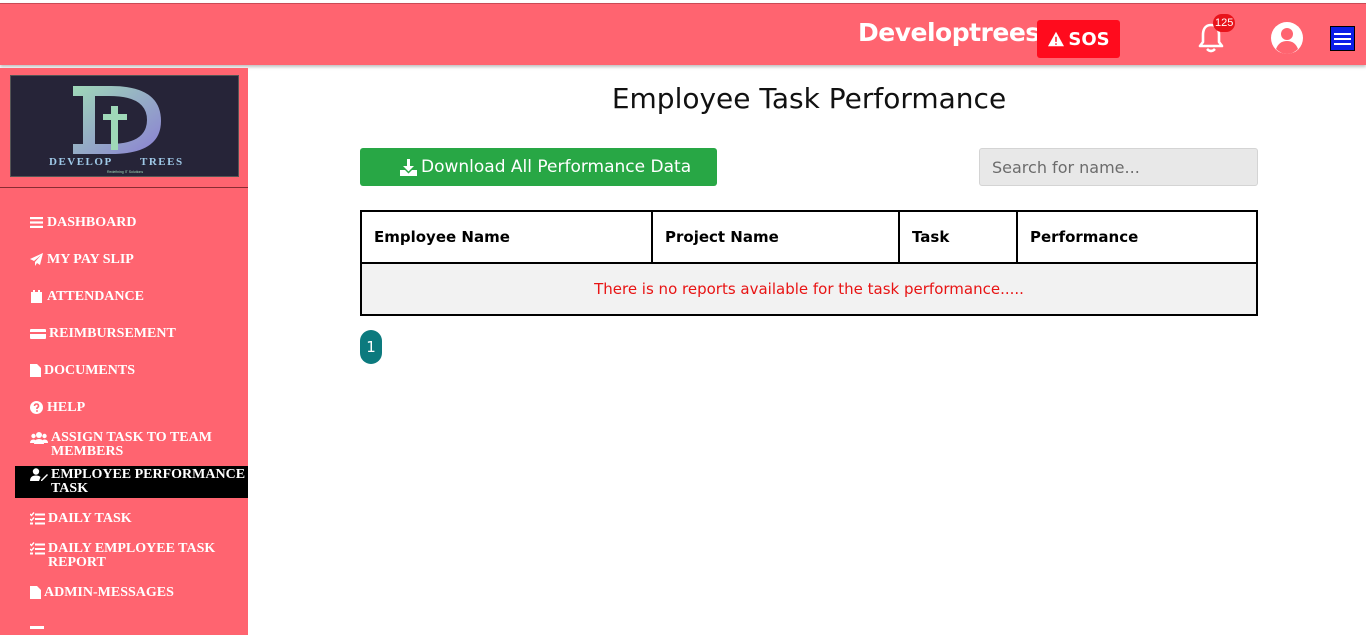  I want to click on credit-card-icon, so click(38, 334).